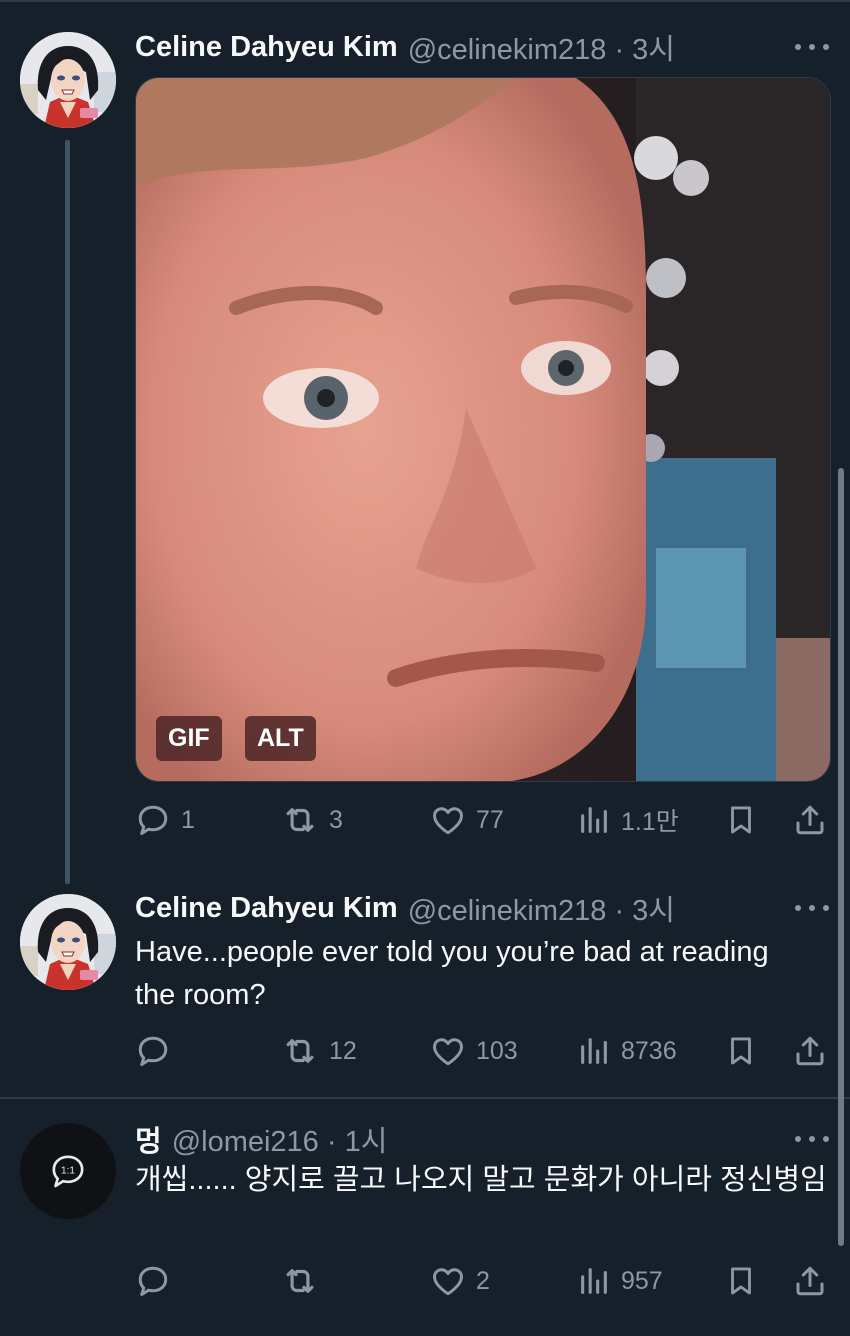  Describe the element at coordinates (481, 1180) in the screenshot. I see `tweet-text: 개씹...... 양지로 끌고 나오지 말고 문화가 아니라 정신병임` at that location.